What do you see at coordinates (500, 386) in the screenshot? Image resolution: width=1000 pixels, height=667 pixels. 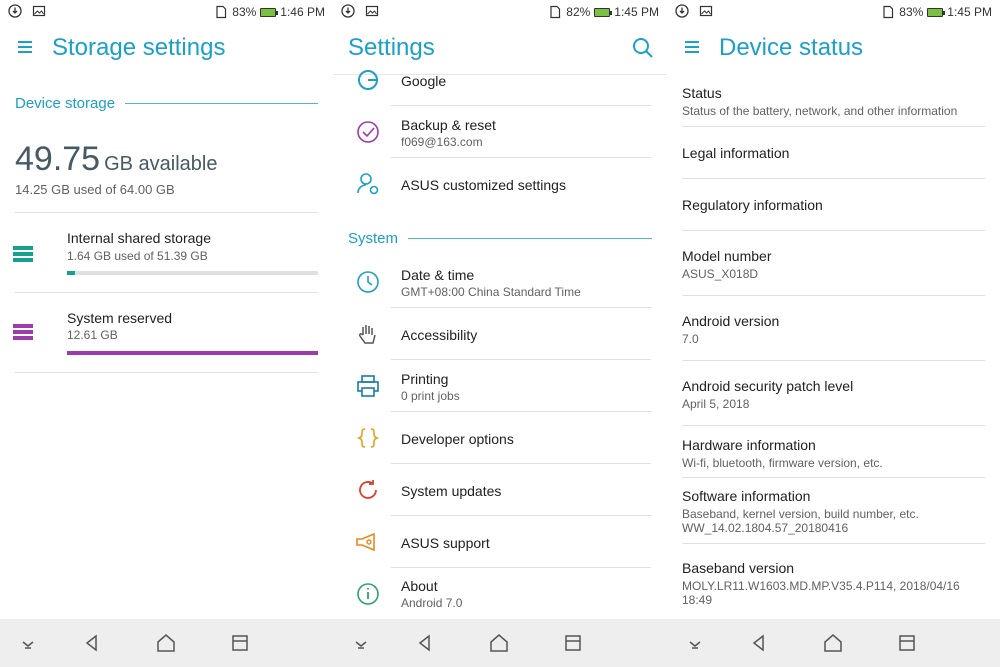 I see `settings-item-printing: Printing 0 print jobs` at bounding box center [500, 386].